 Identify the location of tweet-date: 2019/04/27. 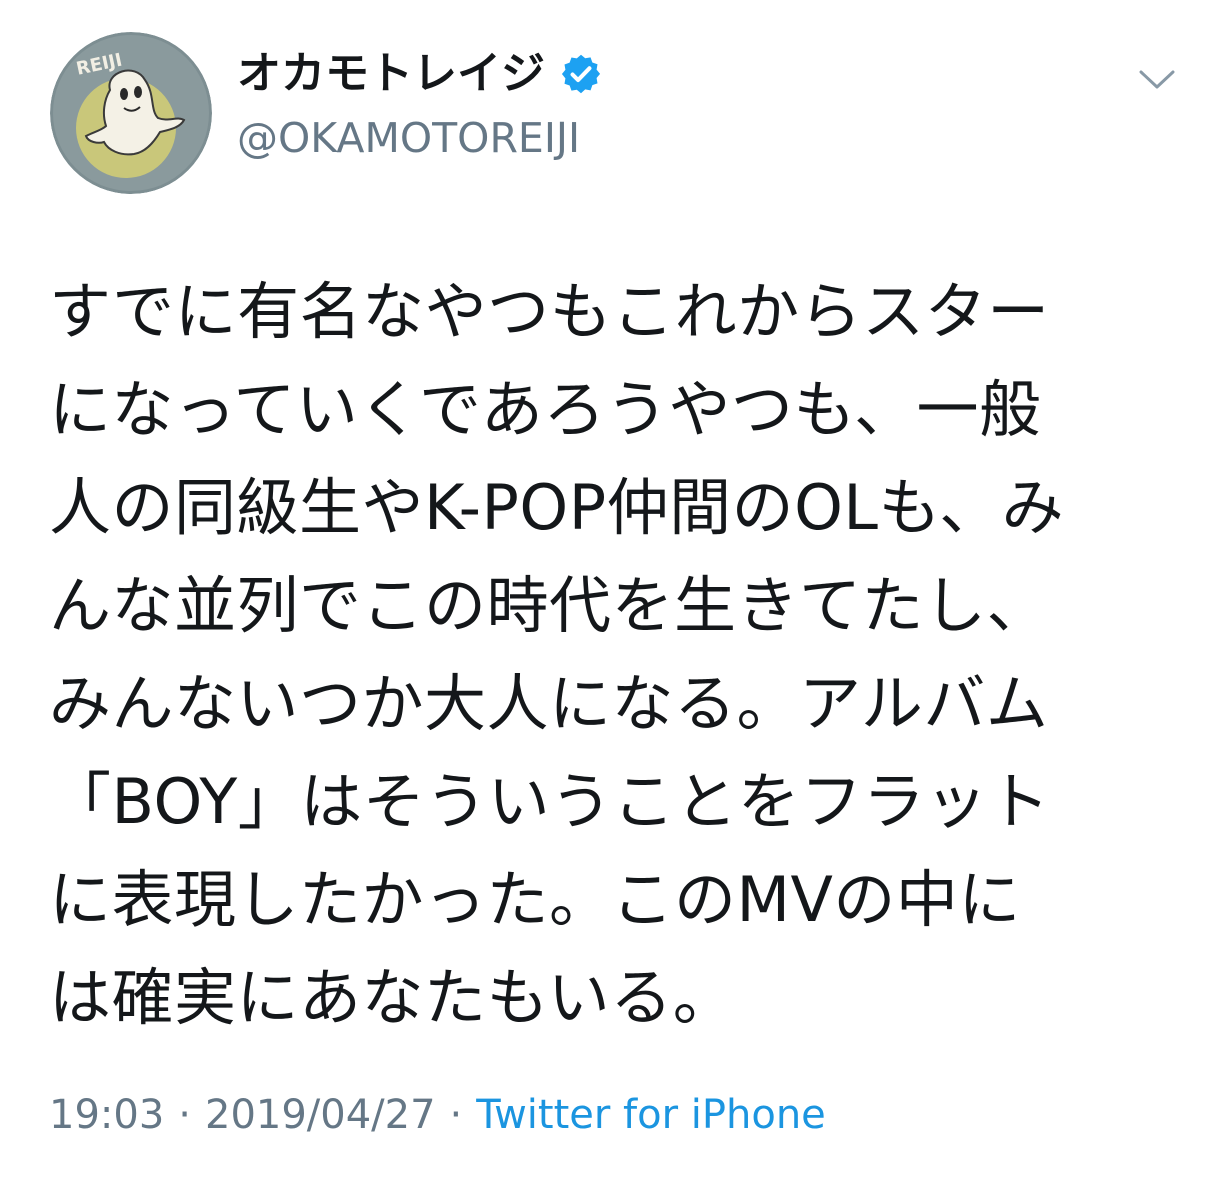
(320, 1115).